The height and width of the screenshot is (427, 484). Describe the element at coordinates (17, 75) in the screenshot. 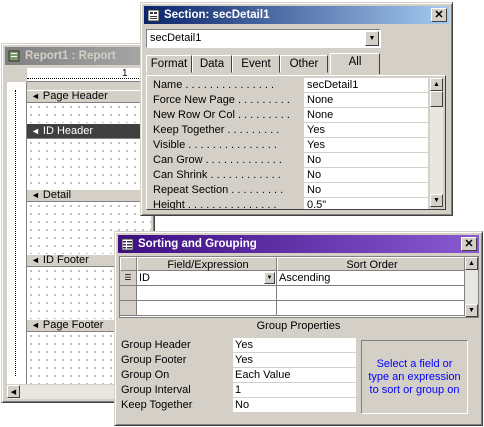

I see `ruler-corner` at that location.